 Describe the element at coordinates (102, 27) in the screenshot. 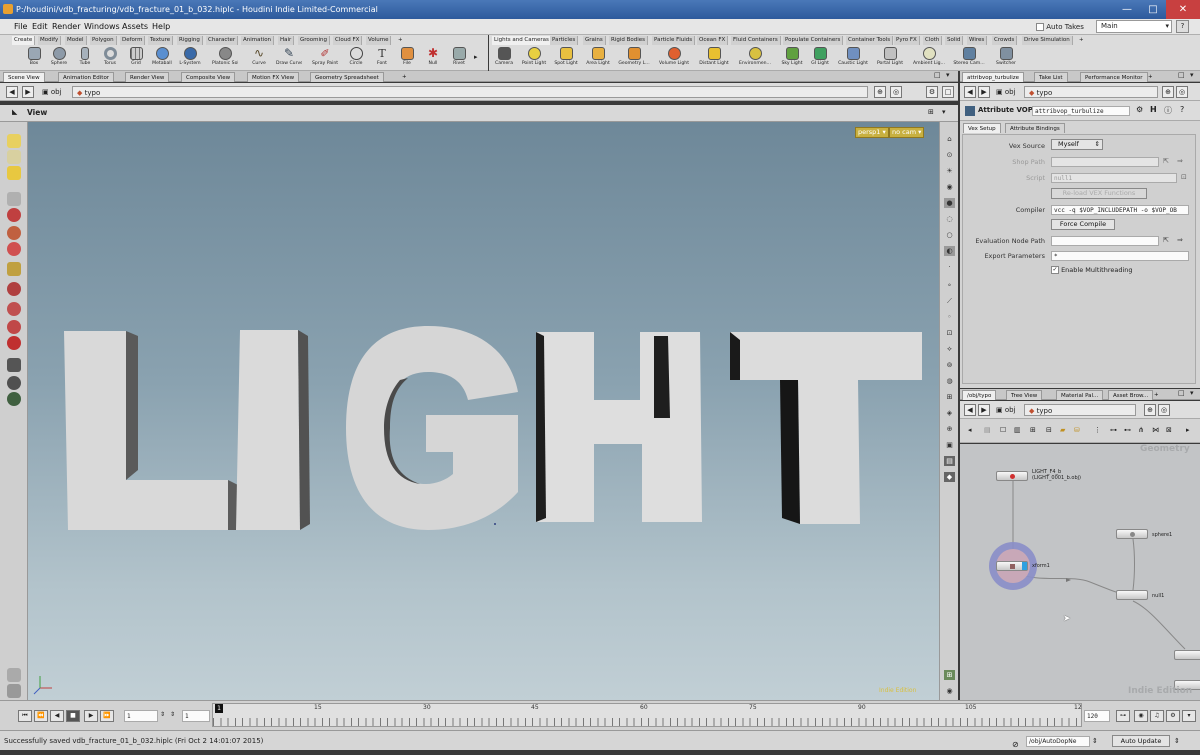

I see `menu-windows: Windows` at that location.